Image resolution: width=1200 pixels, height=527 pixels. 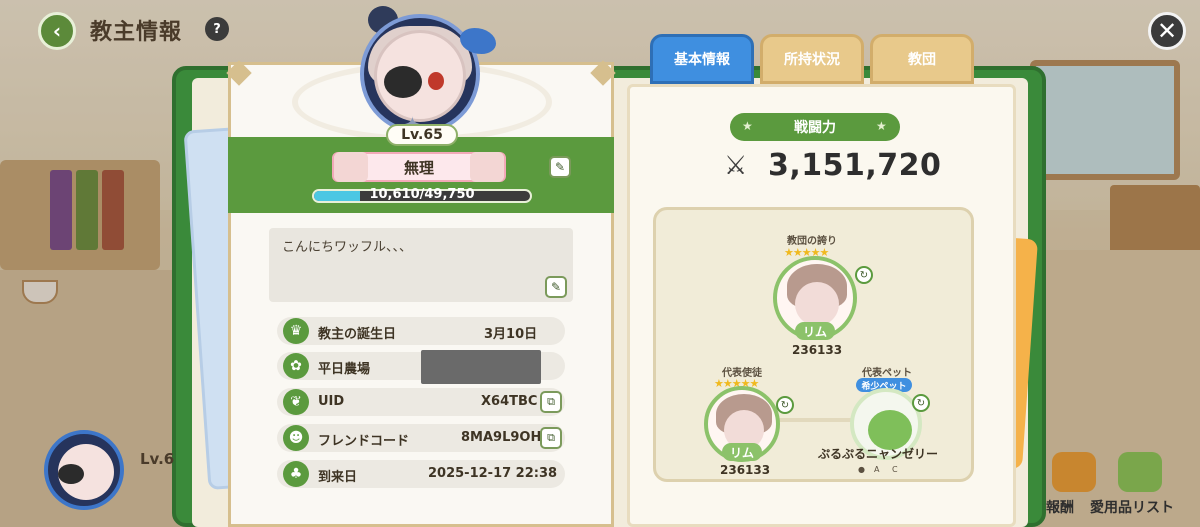 What do you see at coordinates (817, 304) in the screenshot?
I see `character-face` at bounding box center [817, 304].